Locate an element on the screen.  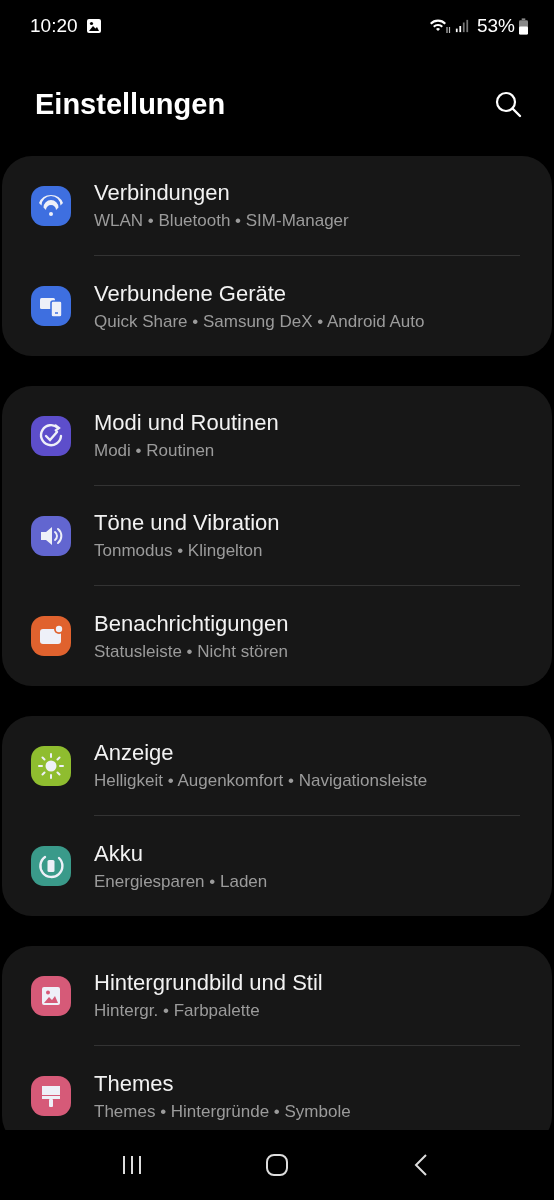
battery-icon is located at coordinates (523, 26).